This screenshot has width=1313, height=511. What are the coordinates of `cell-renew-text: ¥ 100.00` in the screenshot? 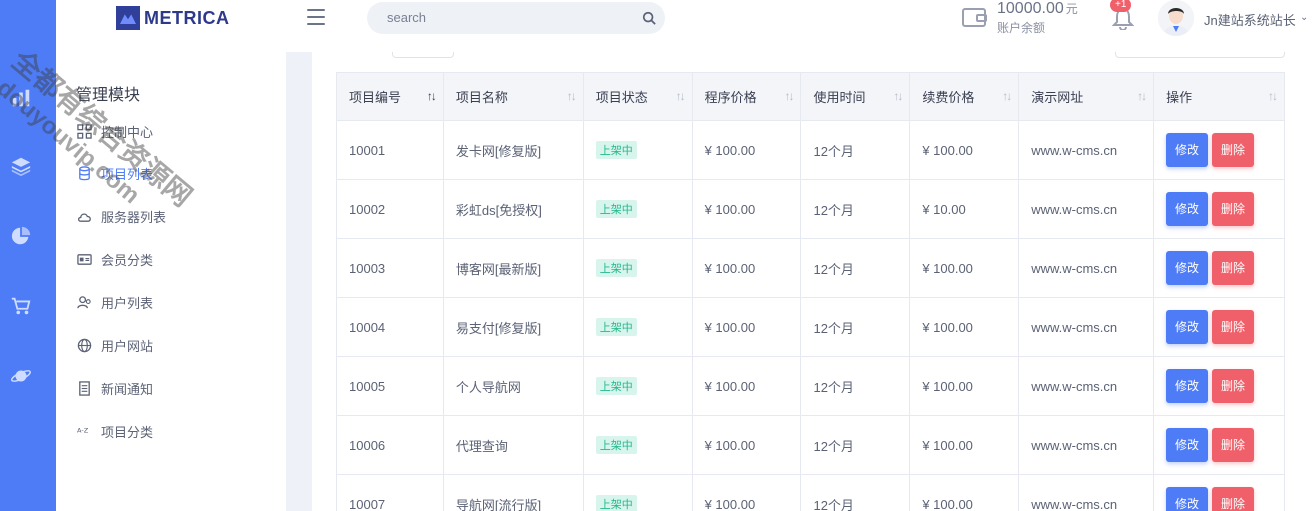 It's located at (947, 503).